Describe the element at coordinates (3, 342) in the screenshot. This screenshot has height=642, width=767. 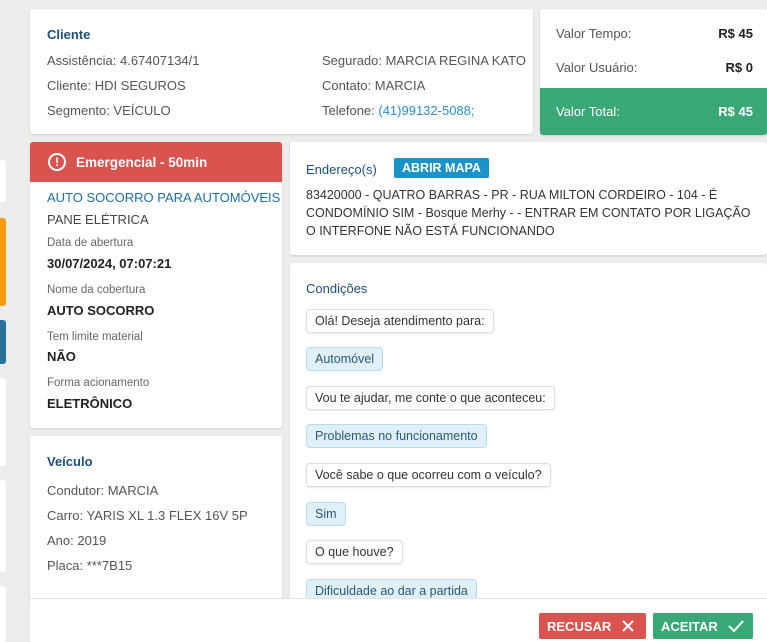
I see `background-panel-edge-blue` at that location.